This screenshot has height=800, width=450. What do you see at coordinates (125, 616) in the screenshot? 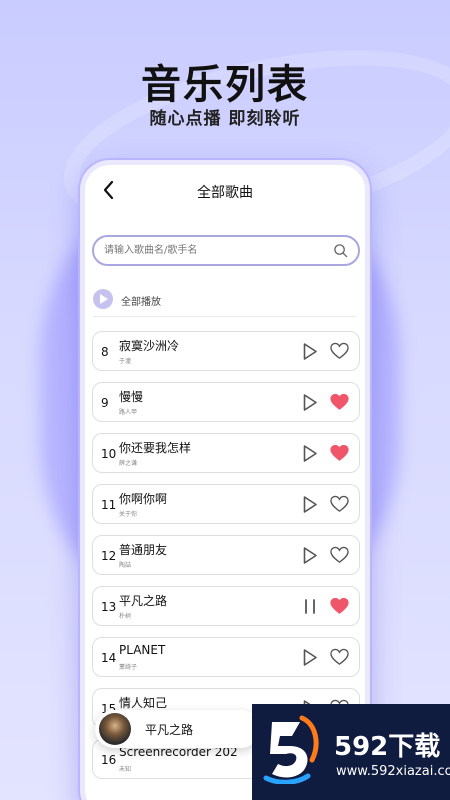
I see `song-artist: 朴树` at bounding box center [125, 616].